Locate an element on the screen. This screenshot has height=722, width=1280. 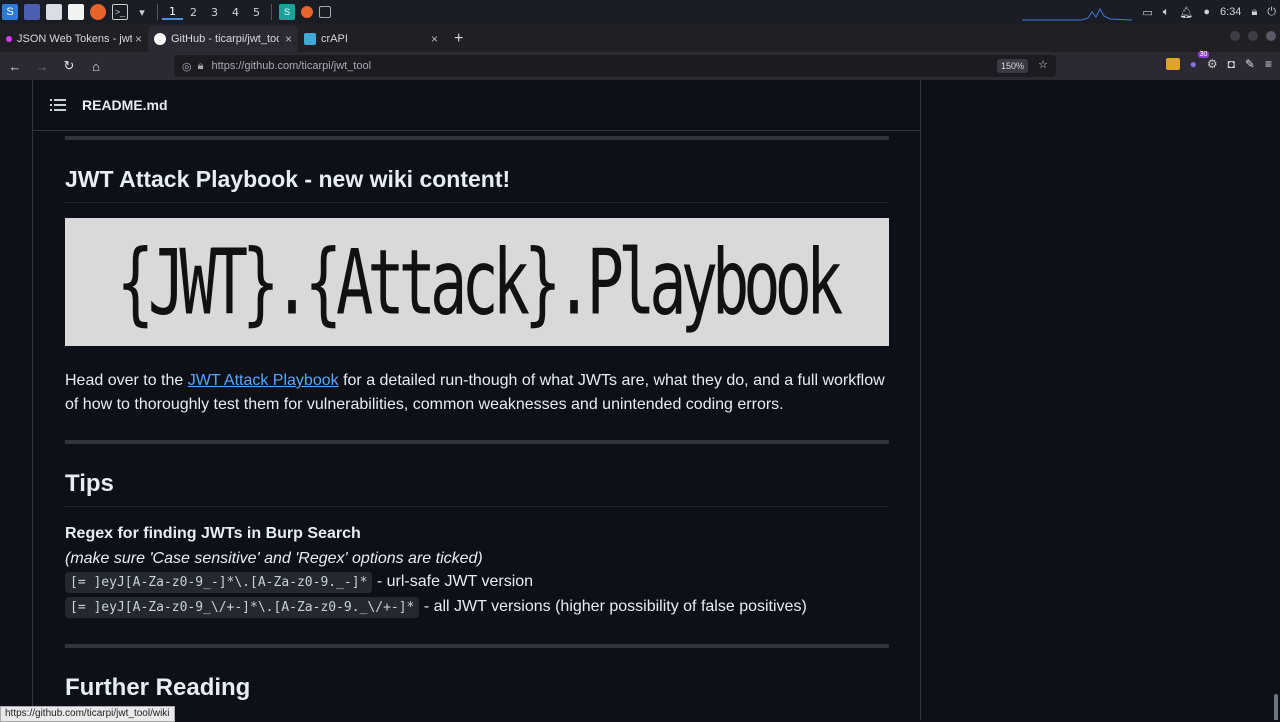
tab-github: GitHub - ticarpi/jwt_tool: × is located at coordinates (223, 39).